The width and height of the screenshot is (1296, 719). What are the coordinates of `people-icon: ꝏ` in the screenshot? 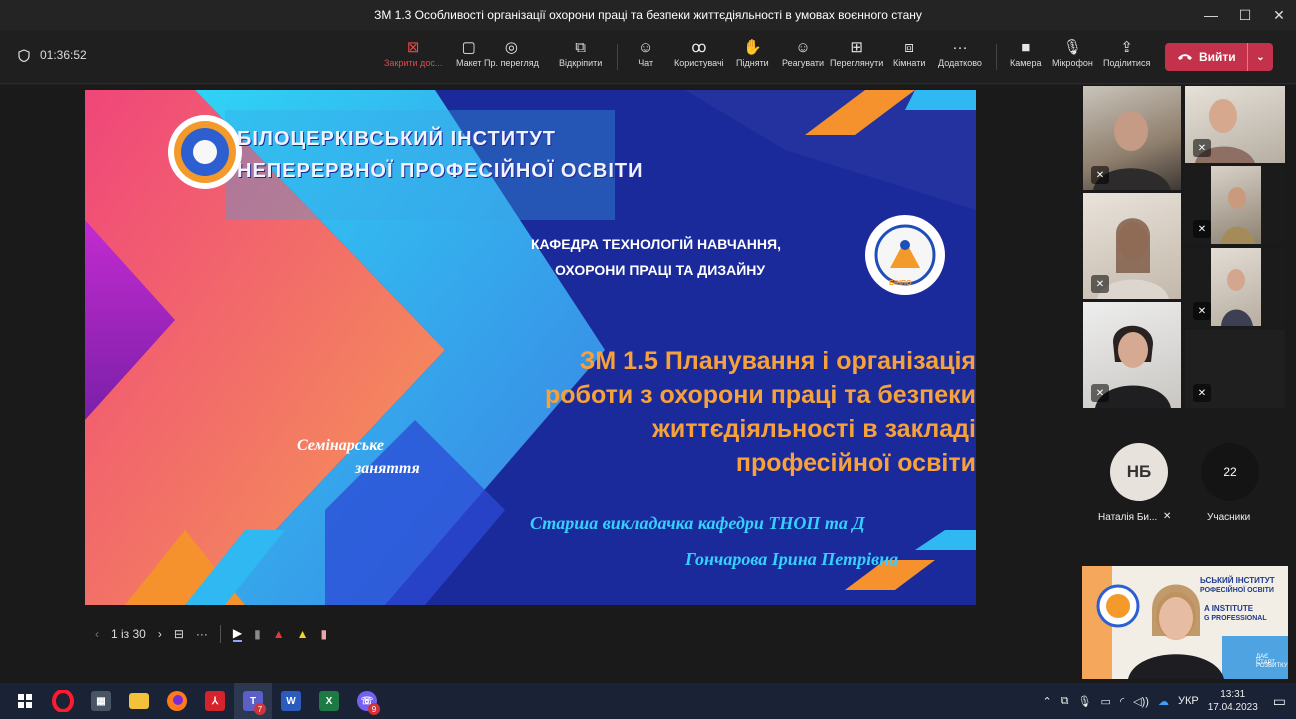 It's located at (699, 47).